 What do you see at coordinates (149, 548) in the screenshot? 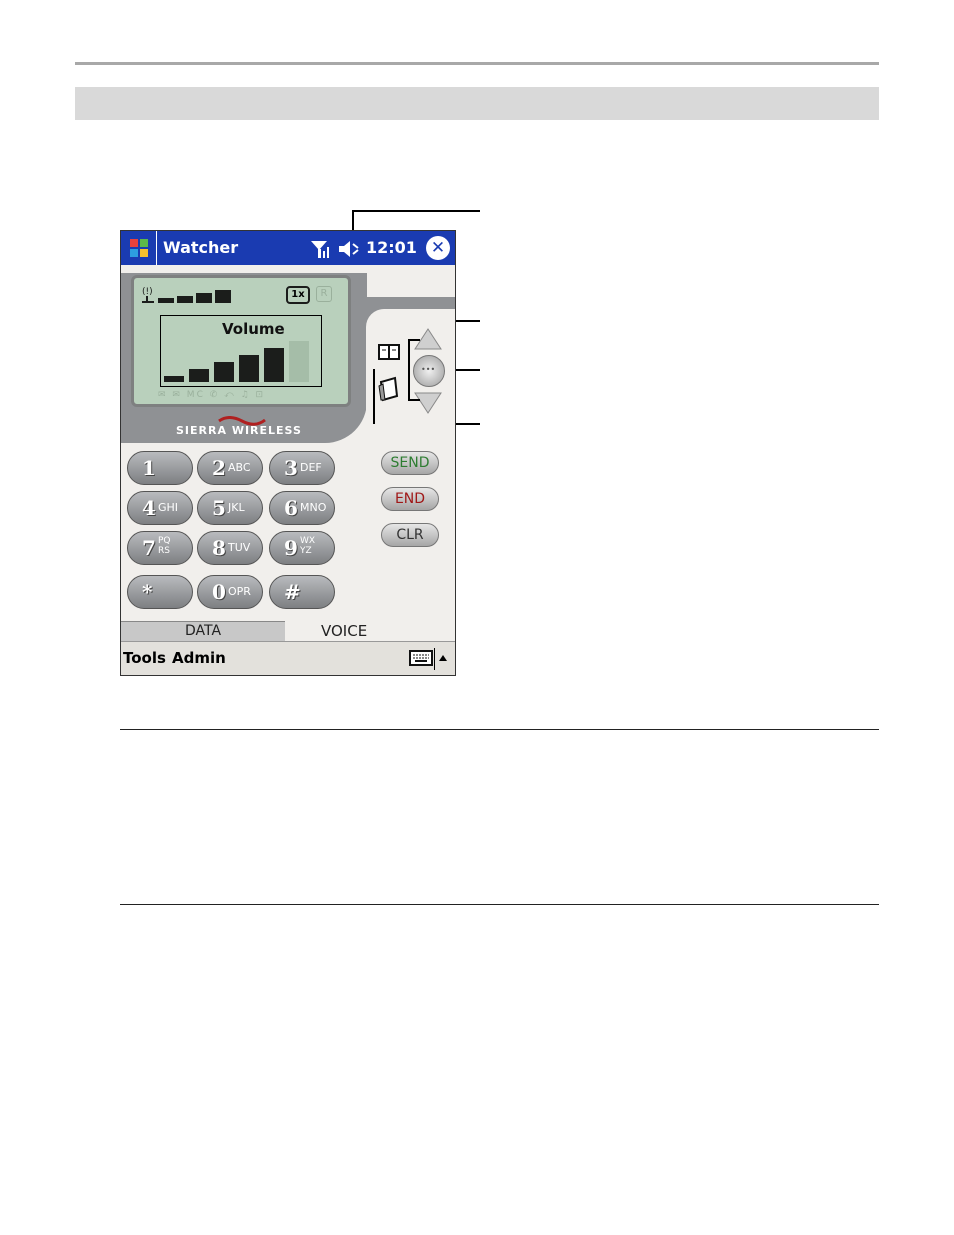
I see `key-digit: 7` at bounding box center [149, 548].